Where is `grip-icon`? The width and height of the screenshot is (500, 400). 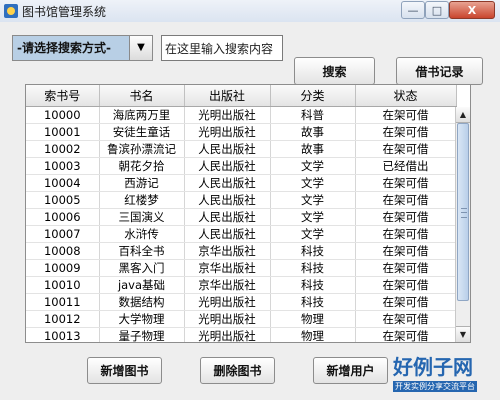 grip-icon is located at coordinates (464, 213).